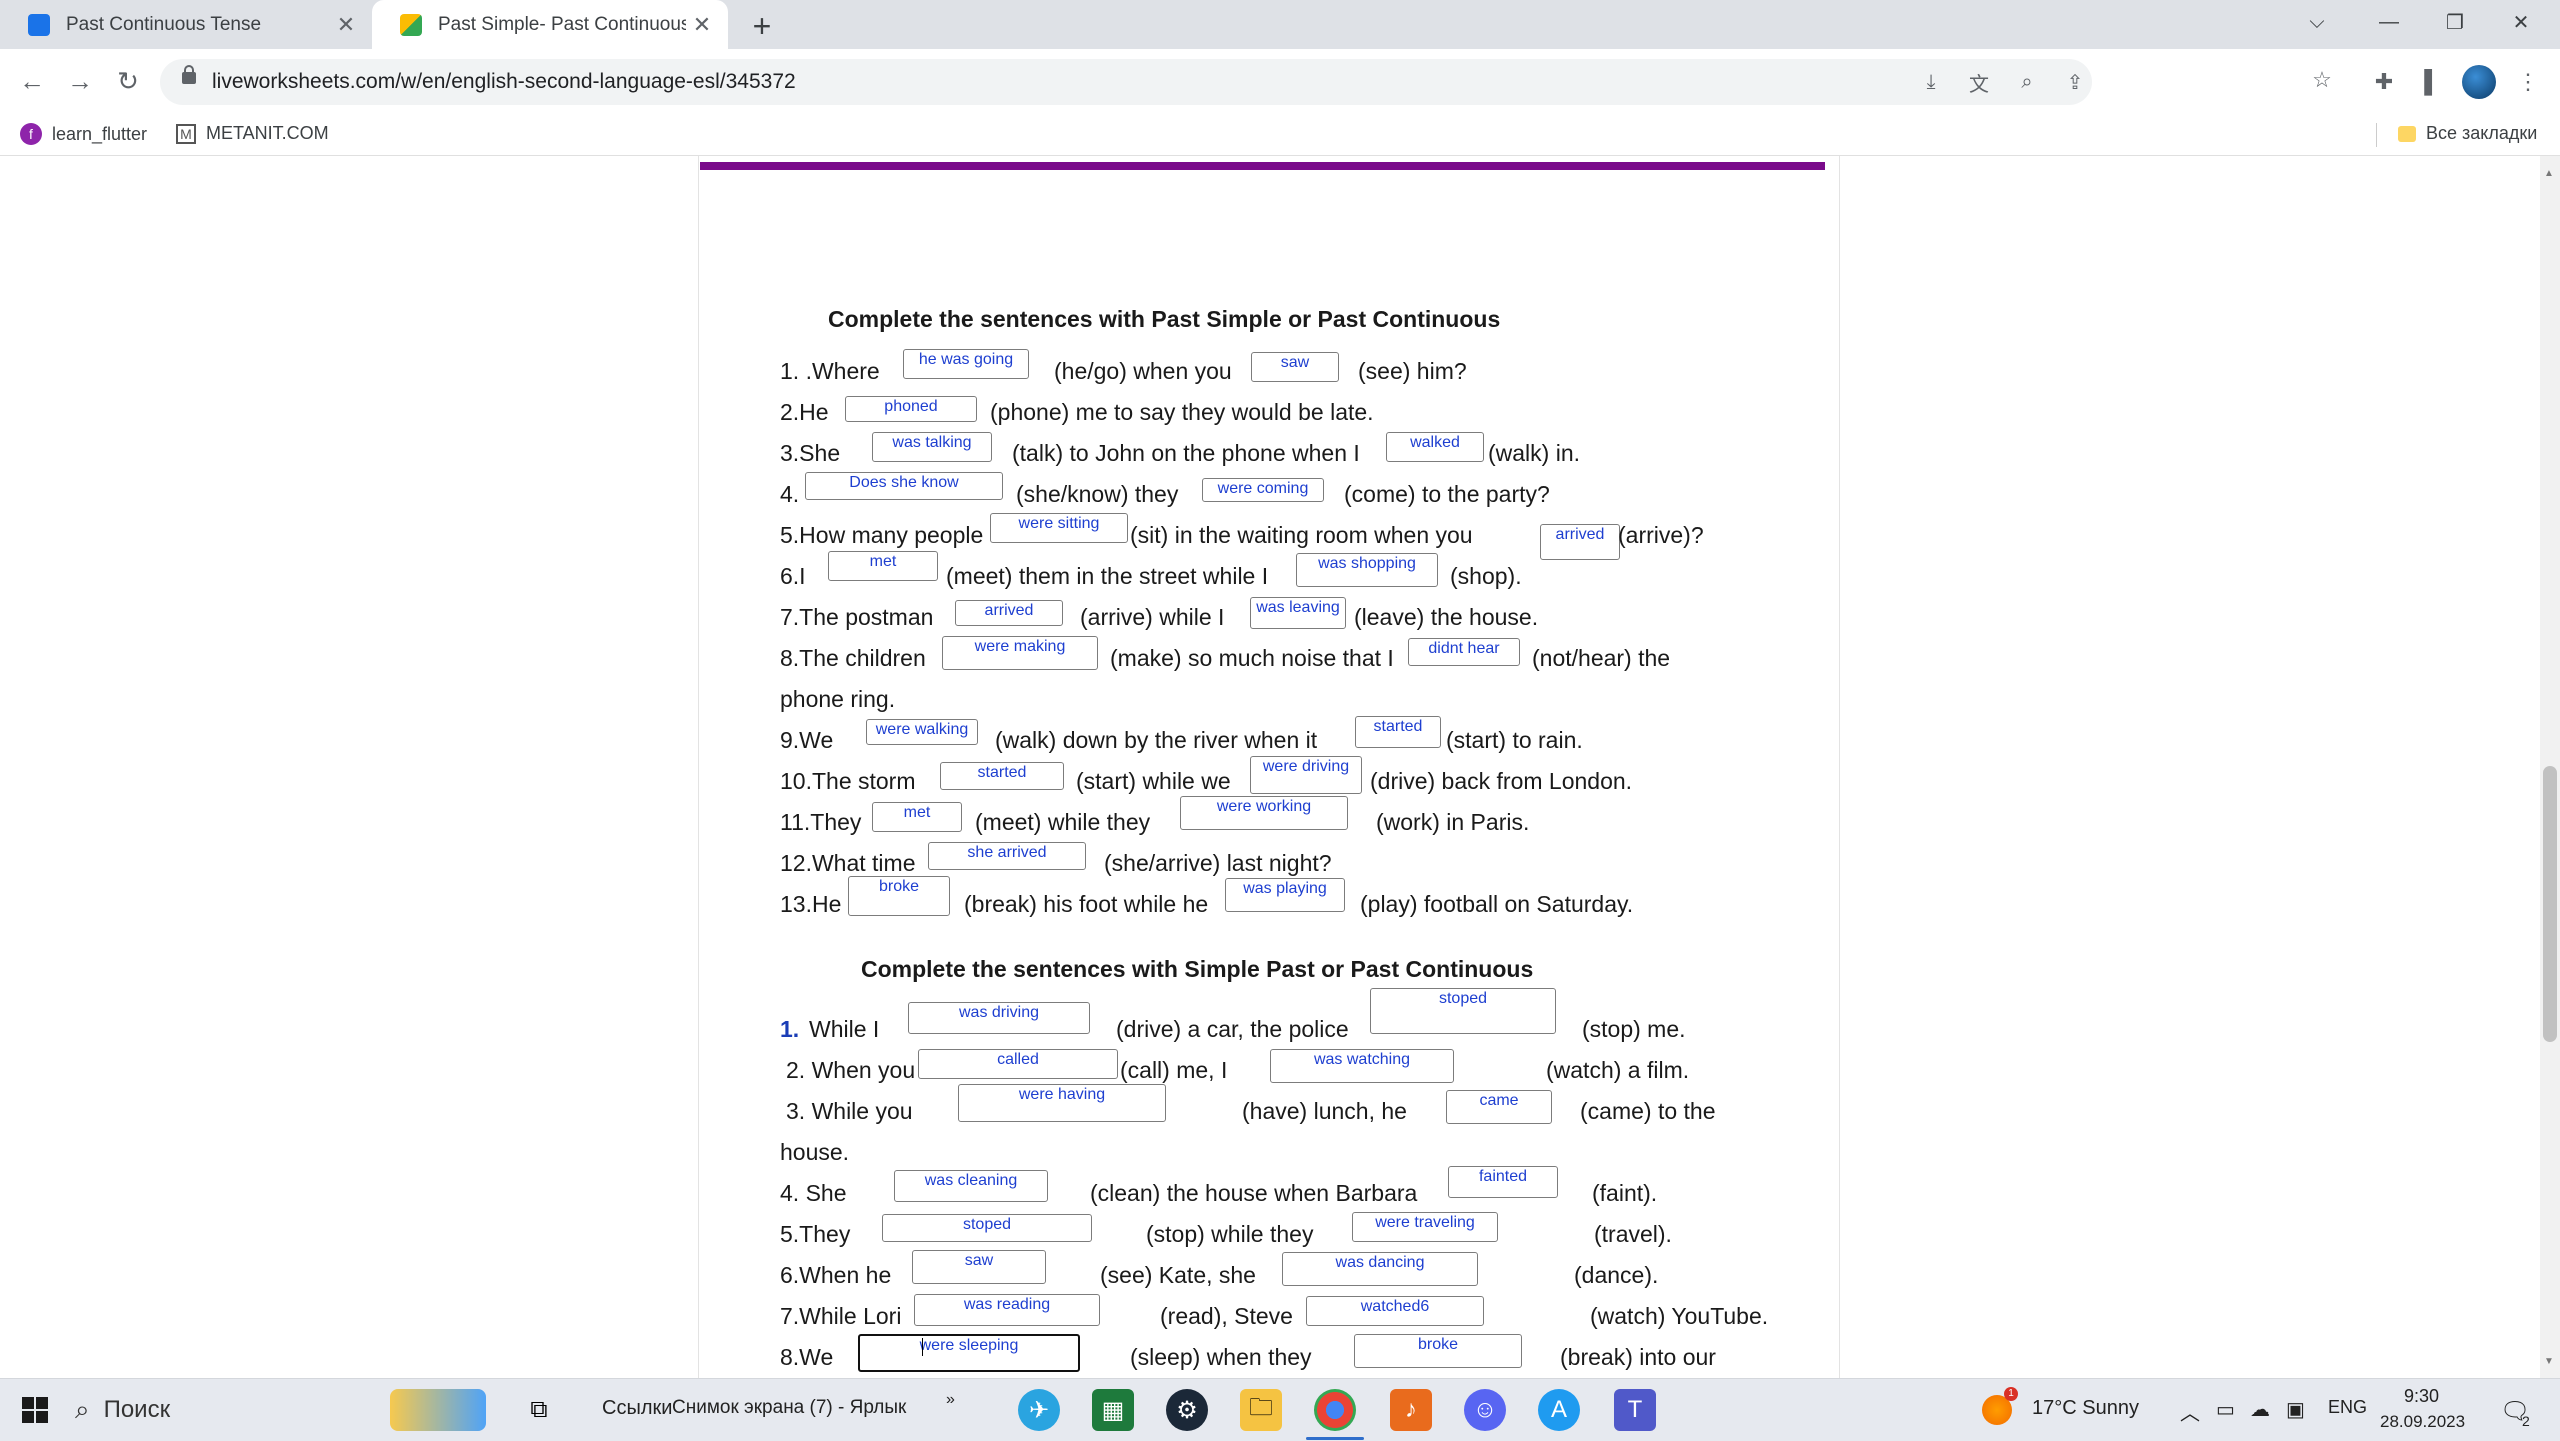 This screenshot has width=2560, height=1441. What do you see at coordinates (1979, 82) in the screenshot?
I see `translate-icon: 文` at bounding box center [1979, 82].